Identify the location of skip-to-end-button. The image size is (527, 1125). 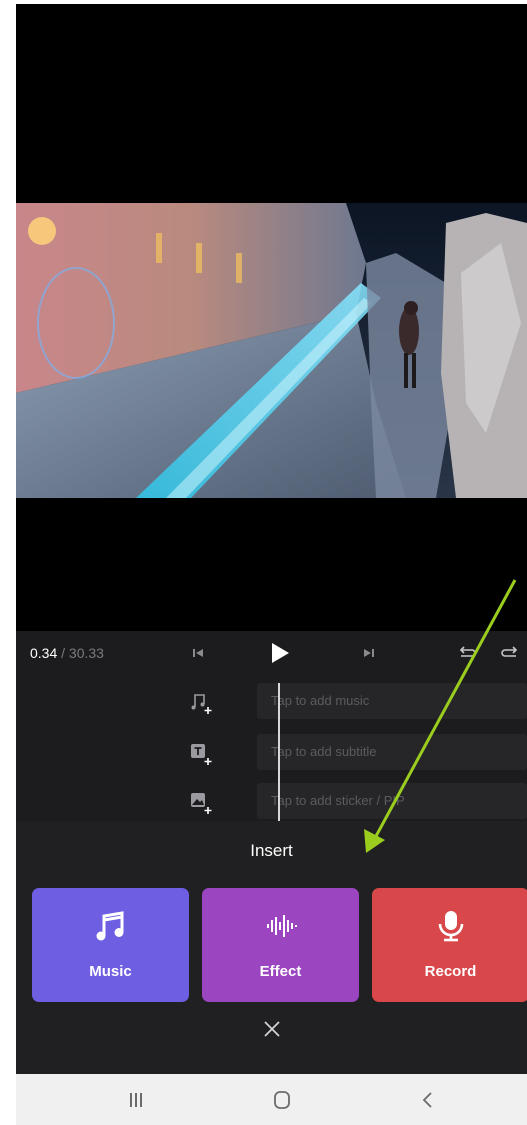
(369, 653).